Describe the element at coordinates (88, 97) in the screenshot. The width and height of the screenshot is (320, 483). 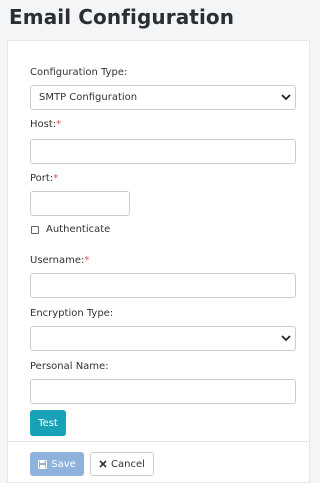
I see `config-type-value: SMTP Configuration` at that location.